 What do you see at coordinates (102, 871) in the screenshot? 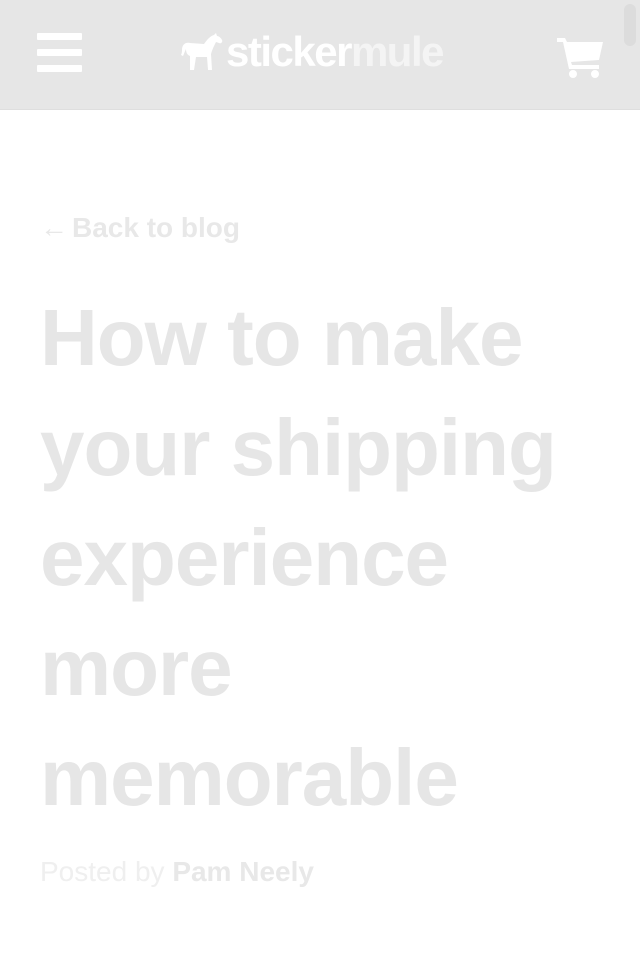
I see `posted-by-label: Posted by` at bounding box center [102, 871].